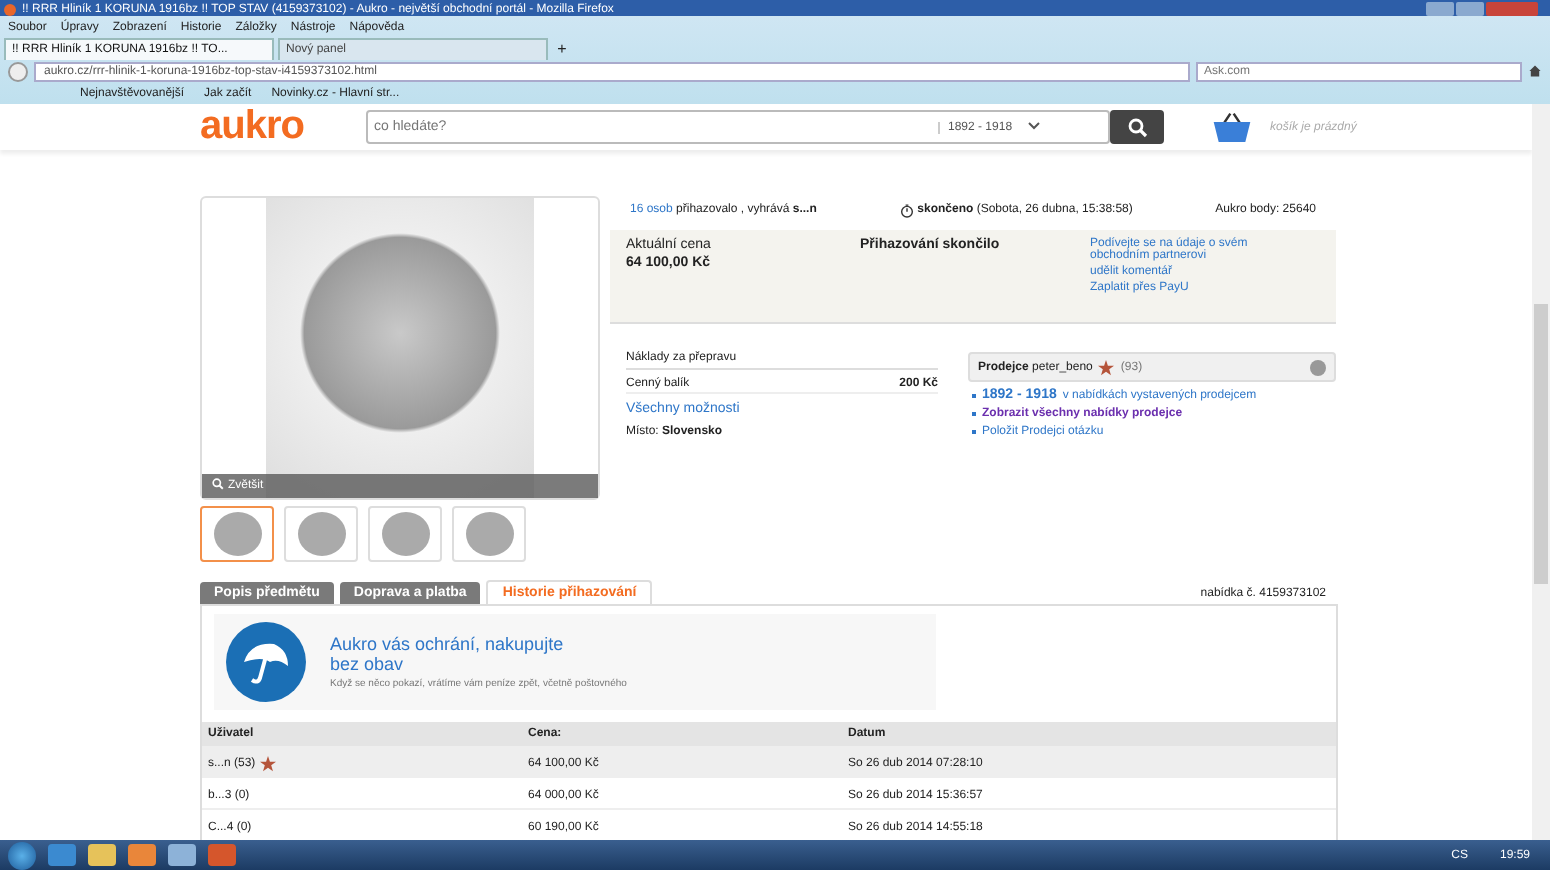 The image size is (1550, 870). What do you see at coordinates (22, 855) in the screenshot?
I see `start-button` at bounding box center [22, 855].